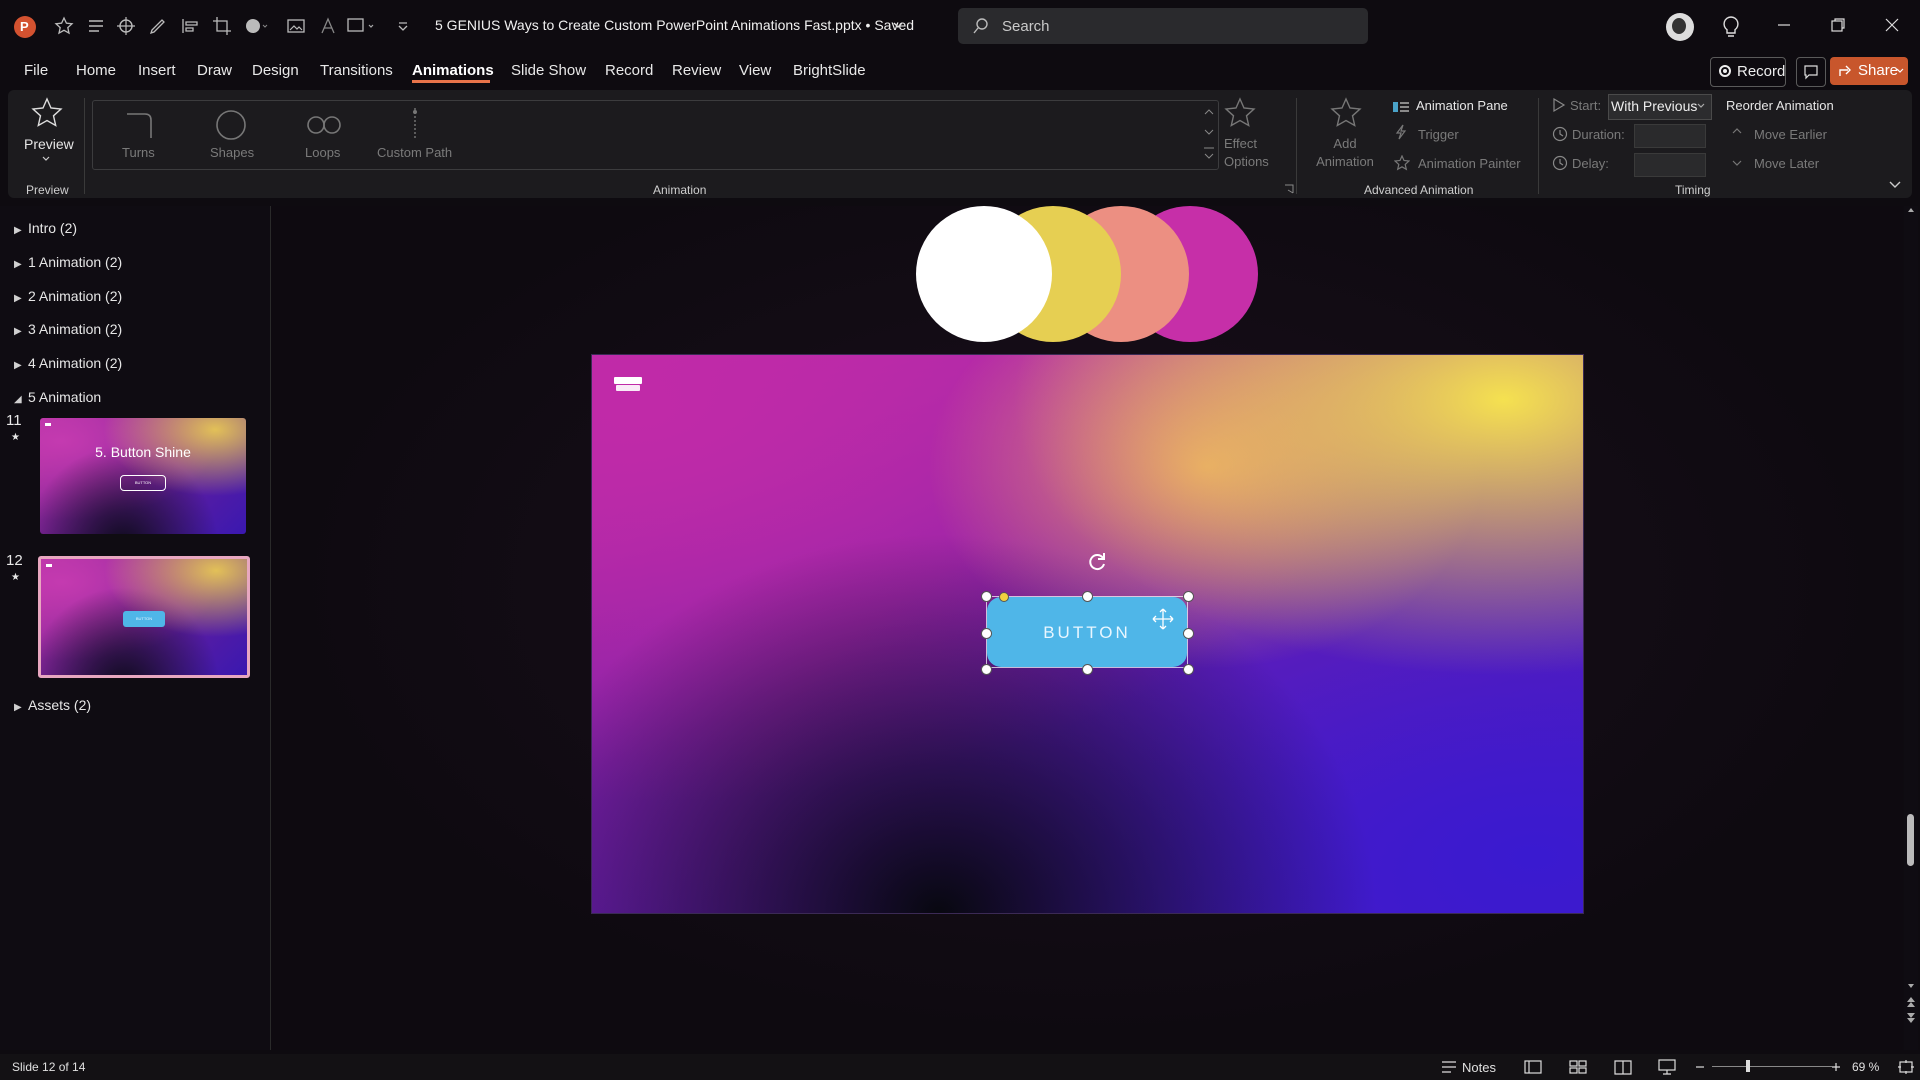 The height and width of the screenshot is (1080, 1920). What do you see at coordinates (1097, 562) in the screenshot?
I see `rotate-handle-icon` at bounding box center [1097, 562].